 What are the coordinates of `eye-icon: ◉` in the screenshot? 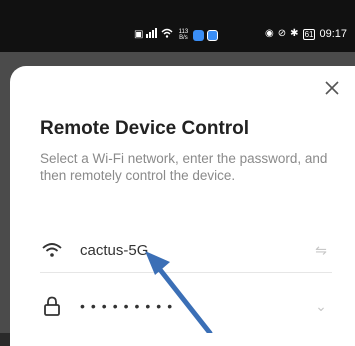 It's located at (269, 33).